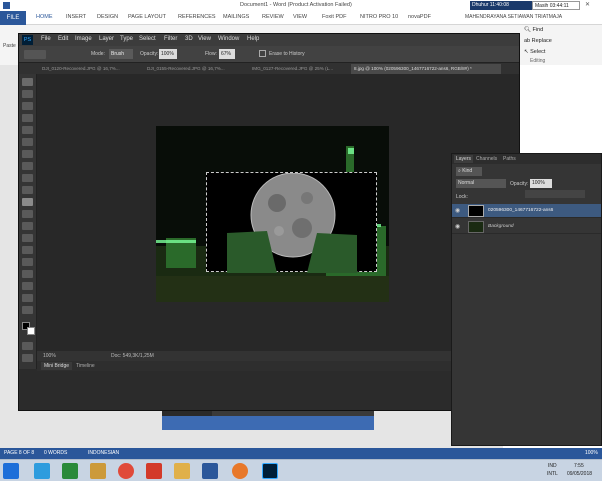  What do you see at coordinates (35, 54) in the screenshot?
I see `eraser-tool-preset` at bounding box center [35, 54].